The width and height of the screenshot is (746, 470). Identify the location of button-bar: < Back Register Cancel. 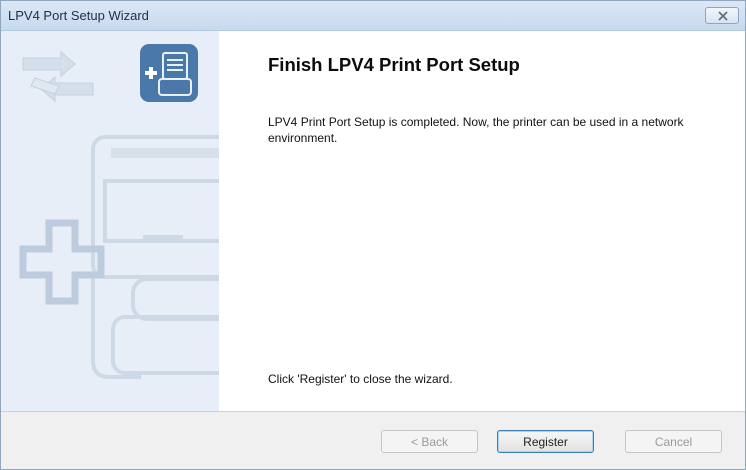
(373, 440).